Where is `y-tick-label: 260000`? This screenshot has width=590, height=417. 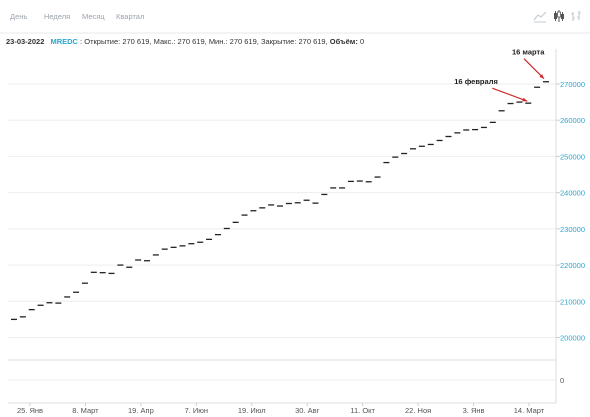
y-tick-label: 260000 is located at coordinates (572, 120).